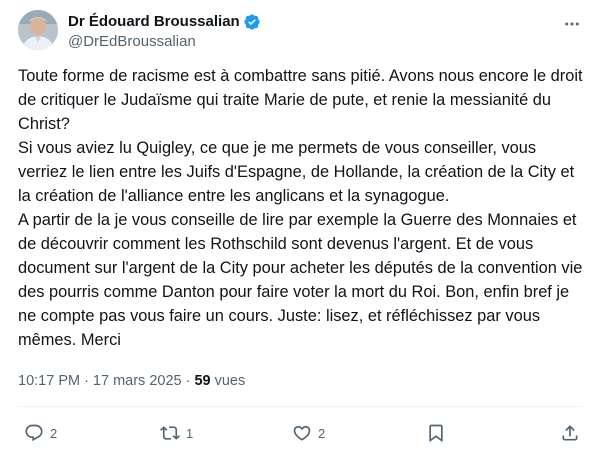  I want to click on share-icon, so click(570, 433).